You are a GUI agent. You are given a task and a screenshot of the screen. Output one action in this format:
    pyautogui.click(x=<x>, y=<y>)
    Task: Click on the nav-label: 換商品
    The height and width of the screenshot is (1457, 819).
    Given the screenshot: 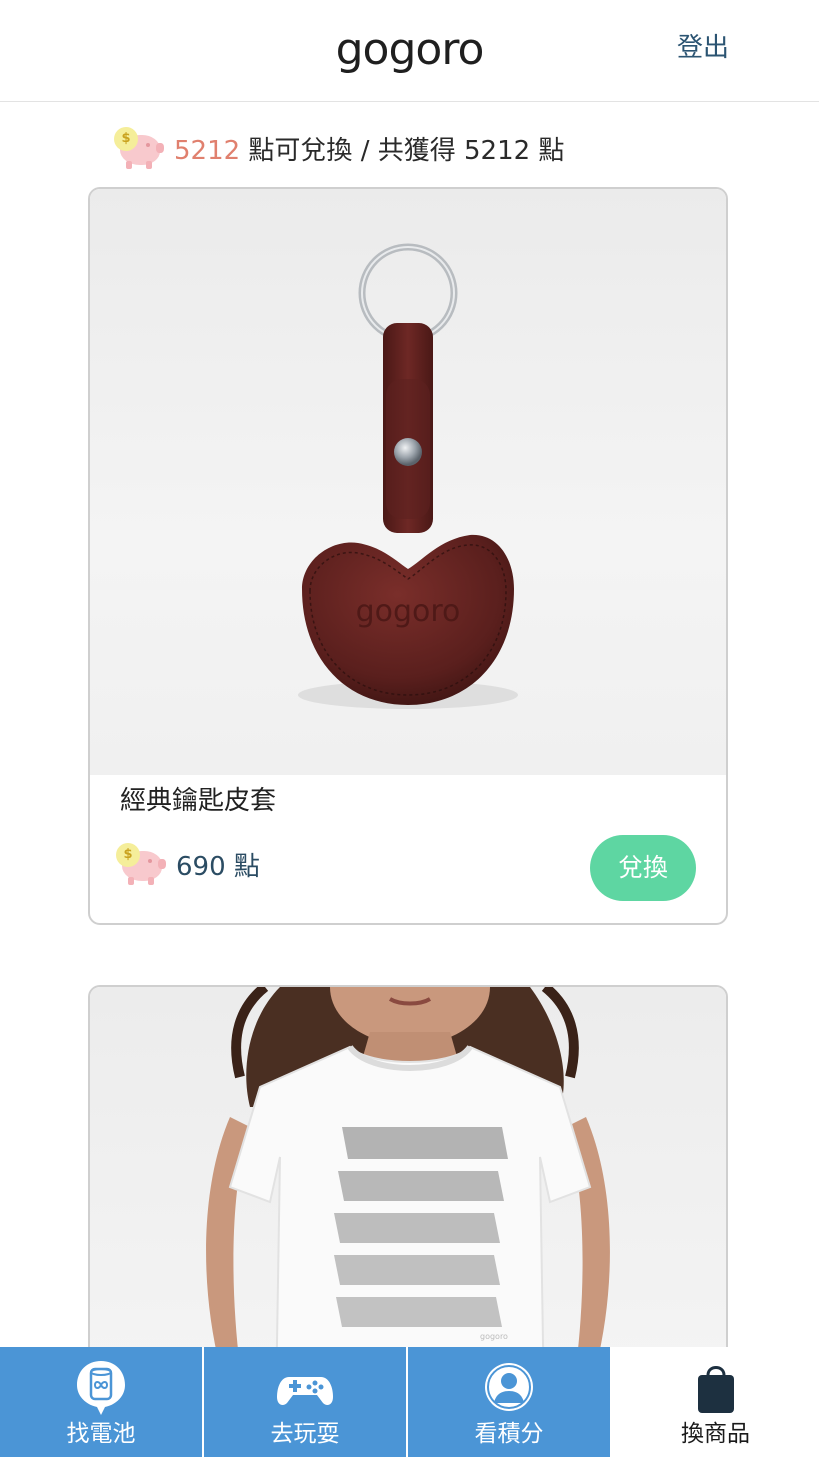 What is the action you would take?
    pyautogui.click(x=715, y=1434)
    